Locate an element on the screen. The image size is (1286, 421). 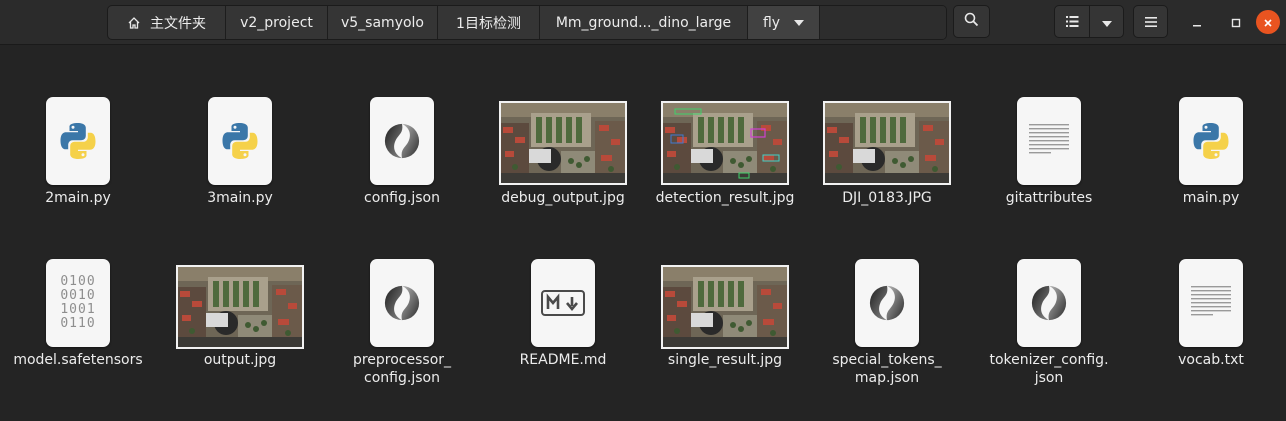
close-icon is located at coordinates (1268, 22).